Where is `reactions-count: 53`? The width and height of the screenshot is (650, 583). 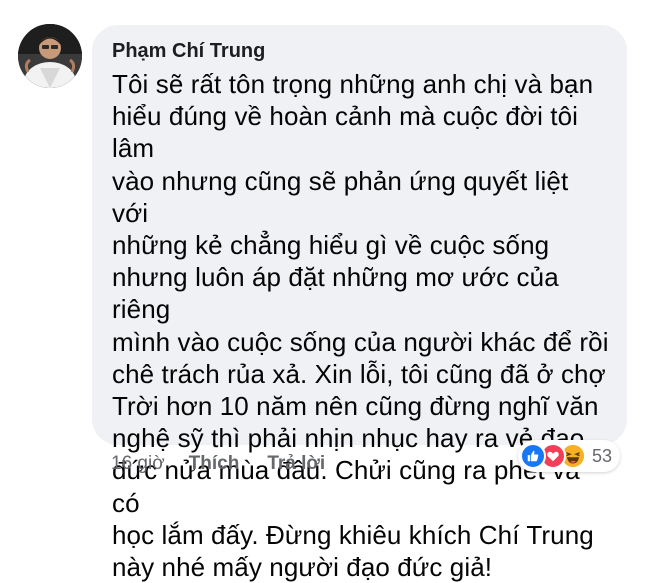
reactions-count: 53 is located at coordinates (602, 456).